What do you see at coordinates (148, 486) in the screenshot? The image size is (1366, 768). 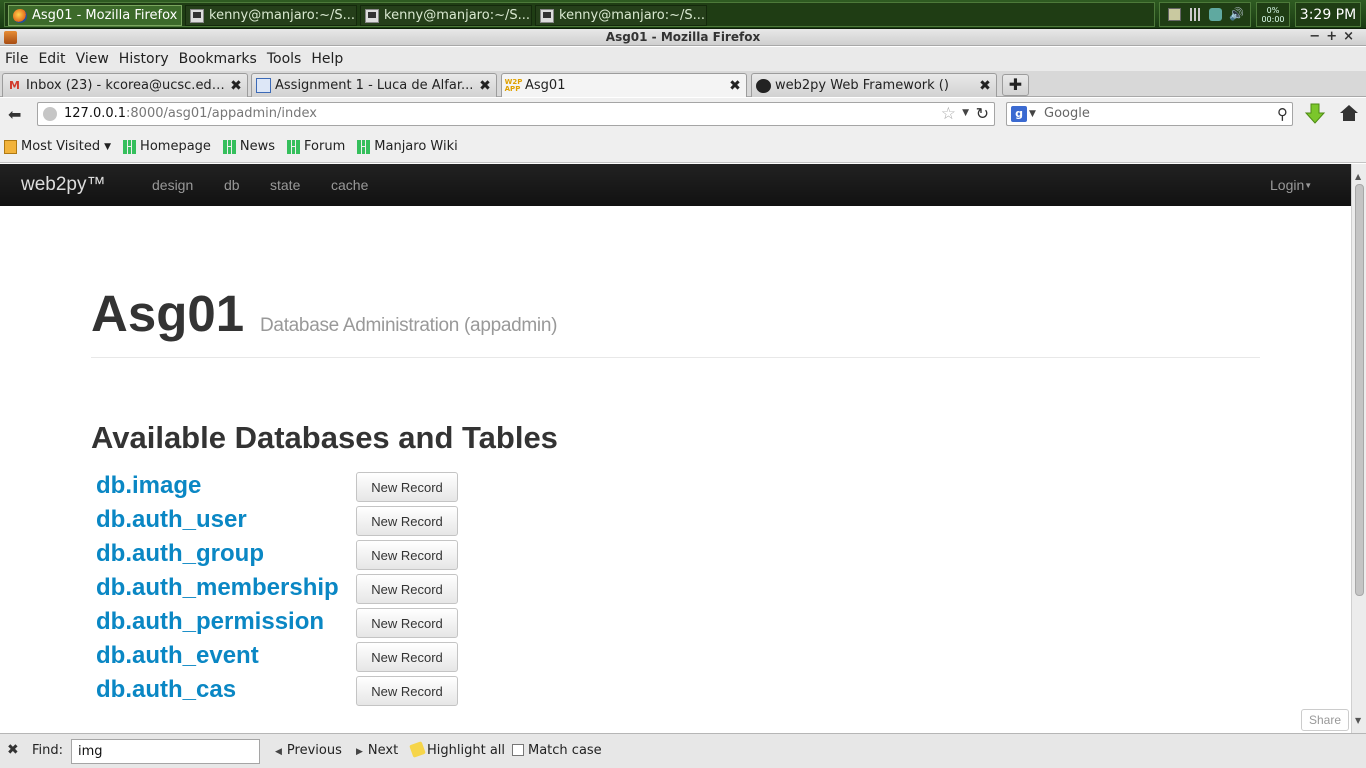 I see `table-link-image: db.image` at bounding box center [148, 486].